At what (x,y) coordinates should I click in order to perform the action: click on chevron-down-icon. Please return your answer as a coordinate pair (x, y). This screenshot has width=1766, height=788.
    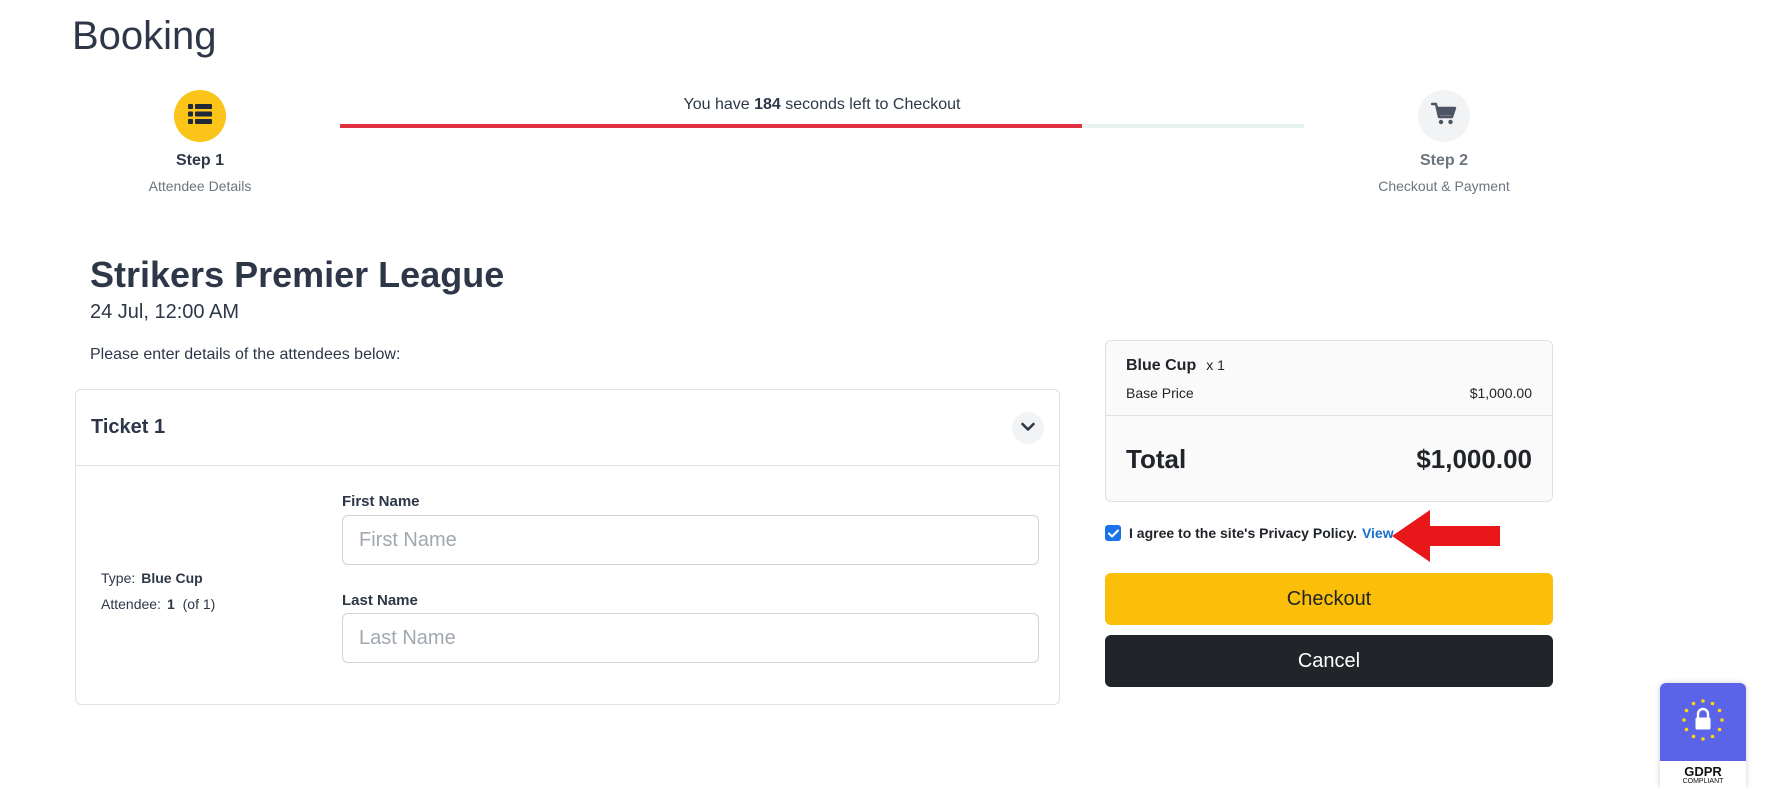
    Looking at the image, I should click on (1028, 428).